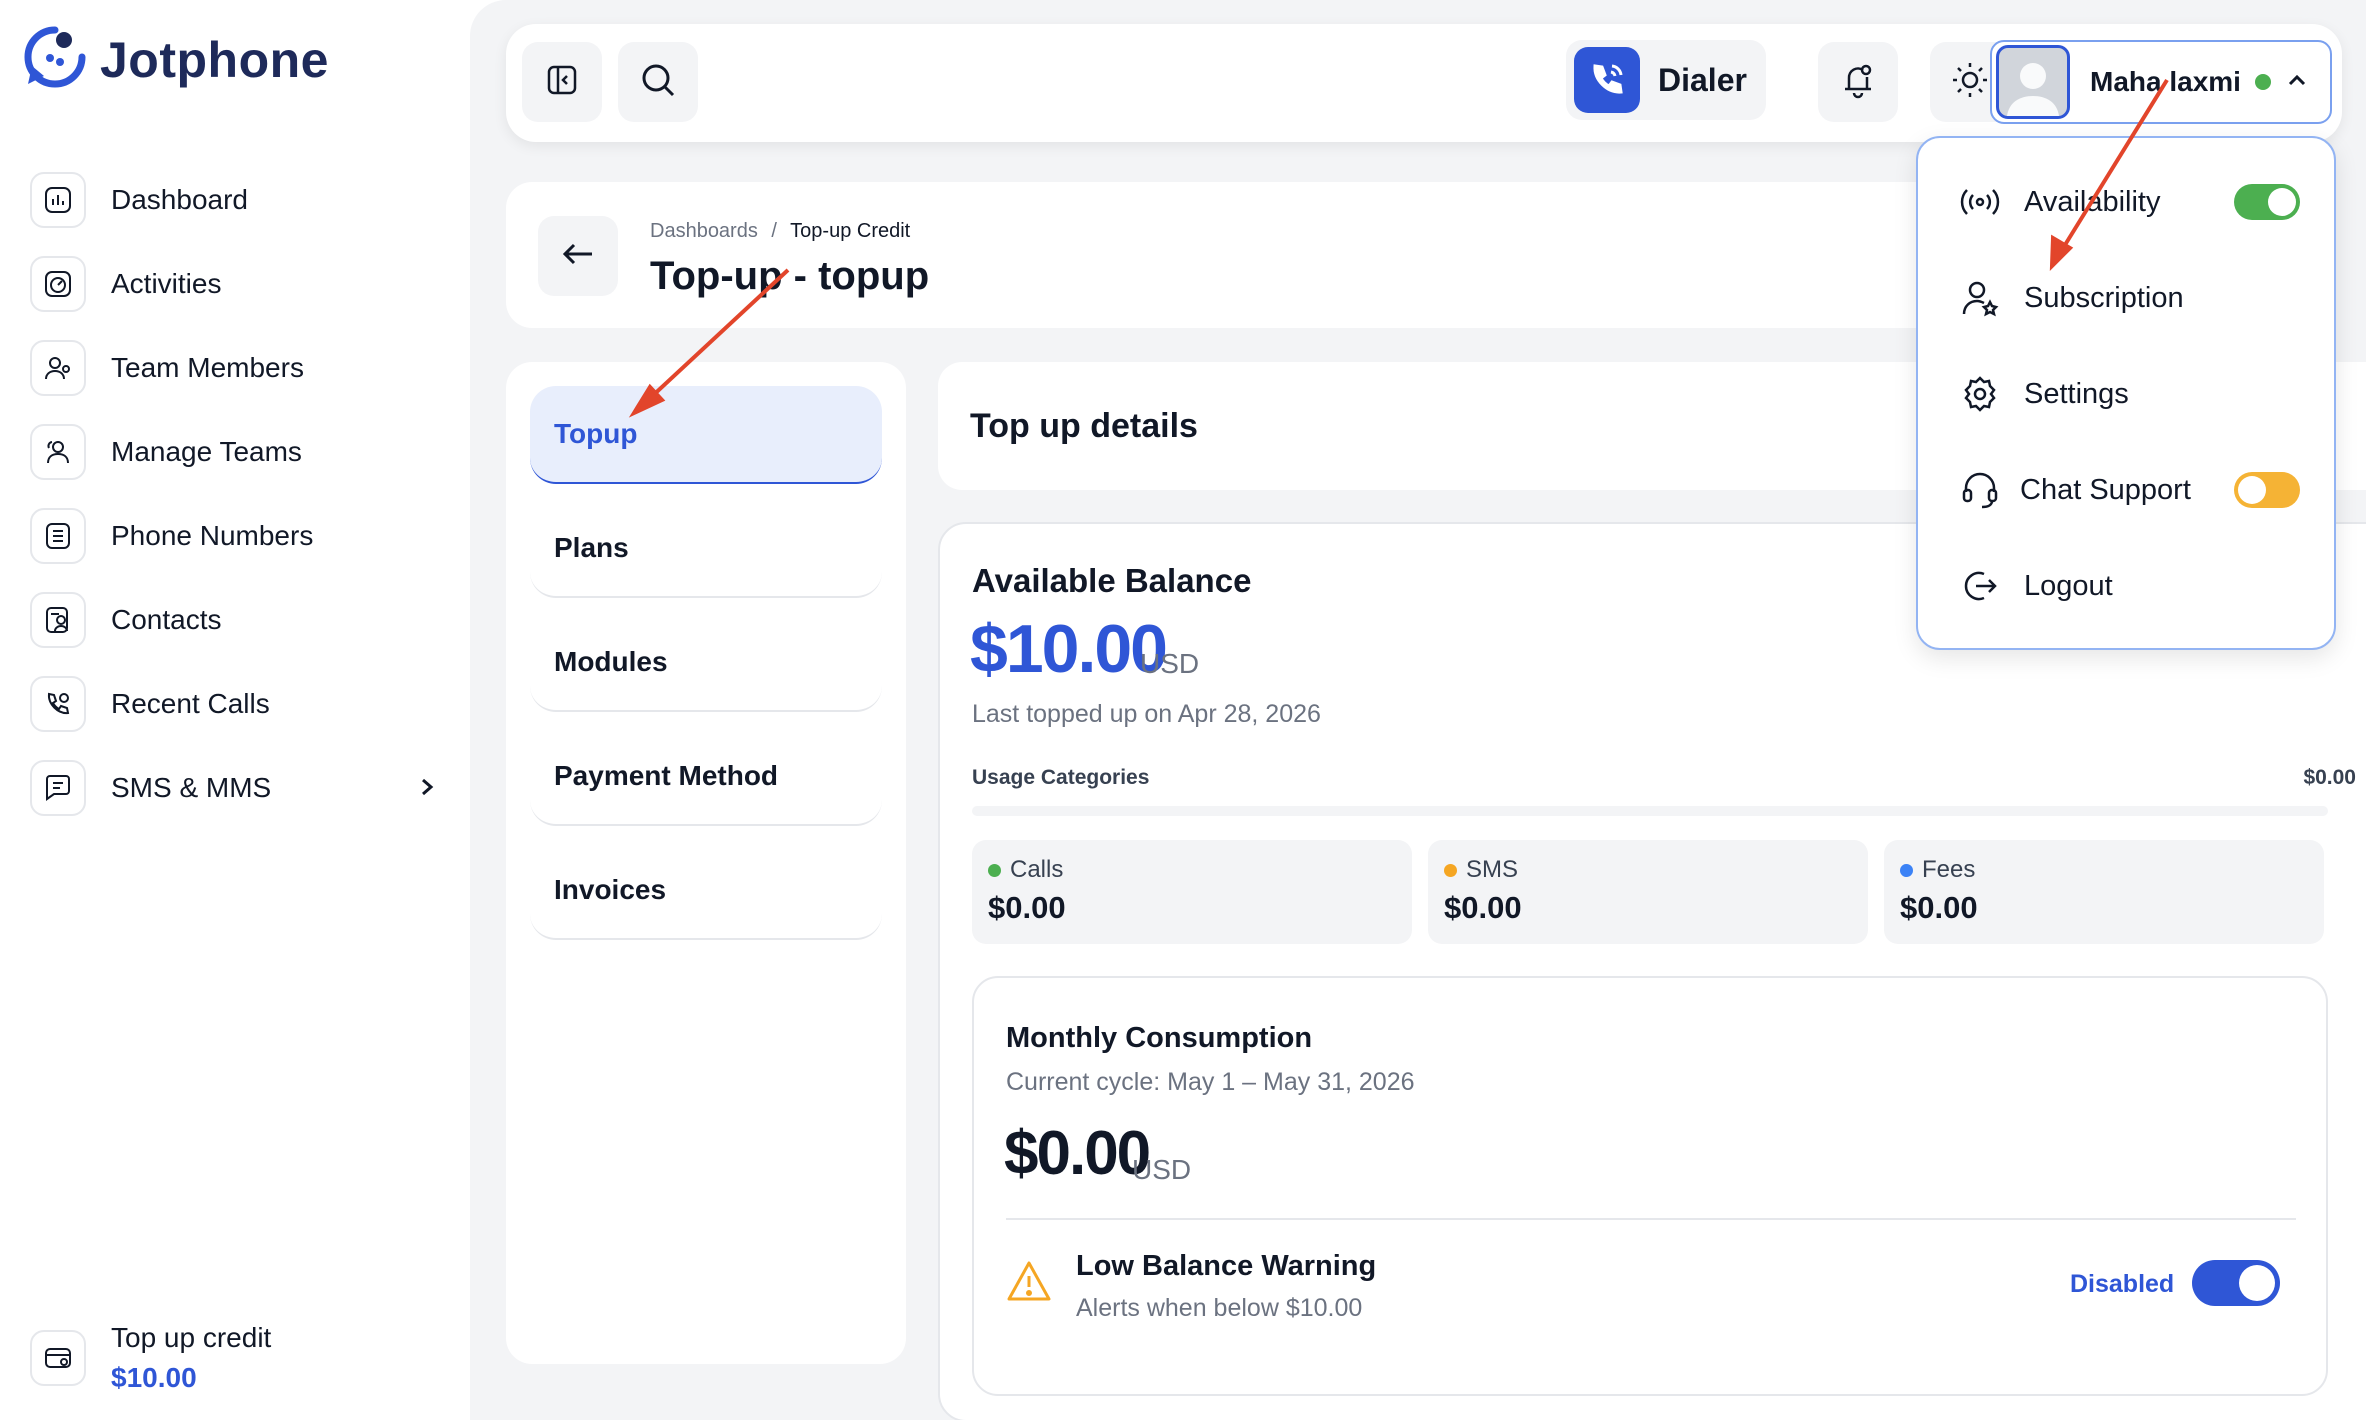  Describe the element at coordinates (2105, 489) in the screenshot. I see `menu-item-label: Chat Support` at that location.